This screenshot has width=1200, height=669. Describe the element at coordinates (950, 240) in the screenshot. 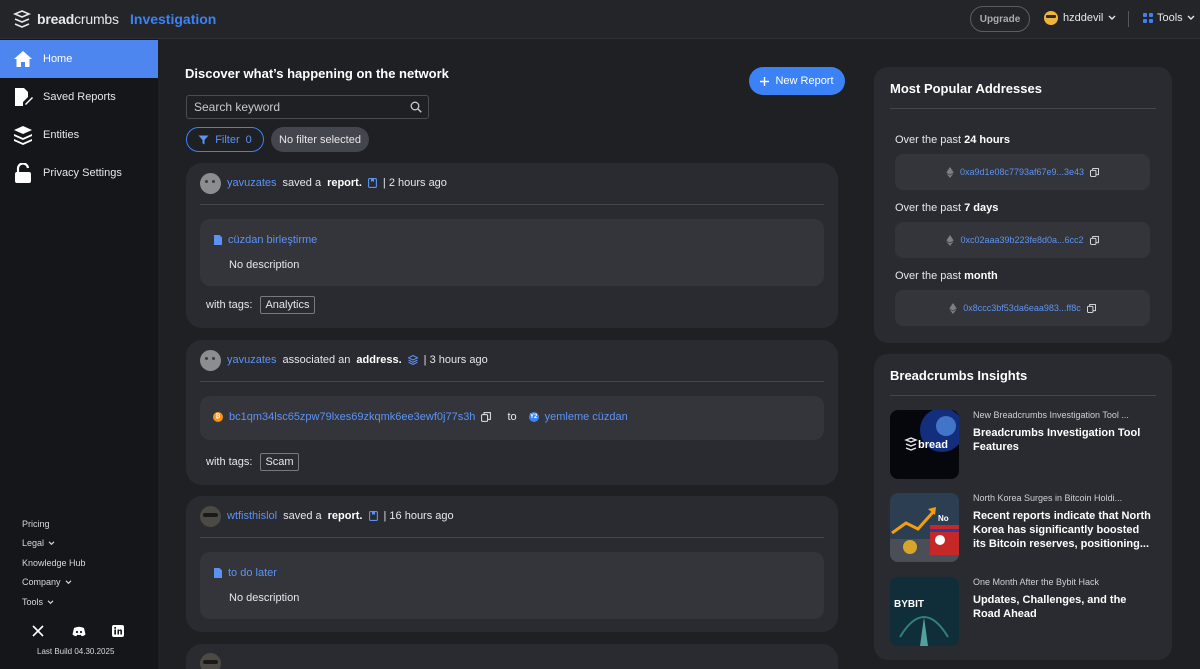

I see `ethereum-icon` at that location.